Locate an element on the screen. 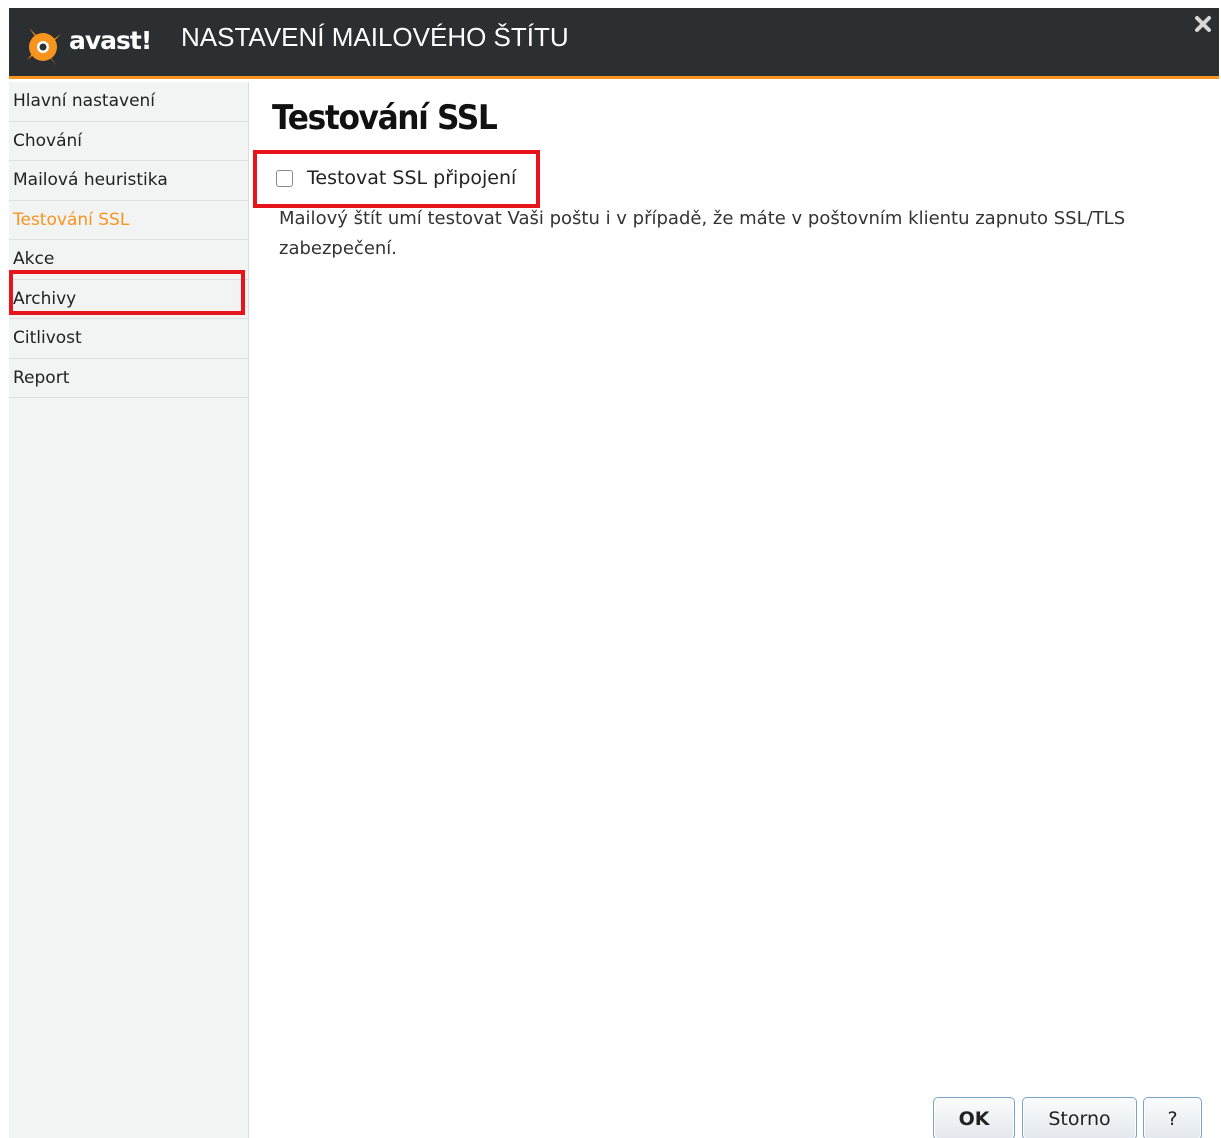 This screenshot has height=1138, width=1221. sidebar-item-ssl-scanning: Testování SSL is located at coordinates (128, 220).